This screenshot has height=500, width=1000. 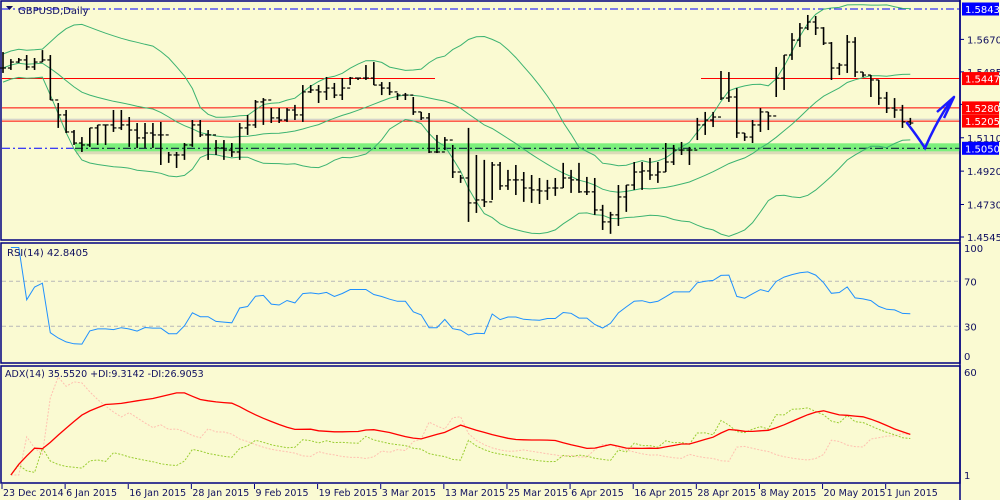 I want to click on price-tick-label: 1.4730, so click(x=983, y=206).